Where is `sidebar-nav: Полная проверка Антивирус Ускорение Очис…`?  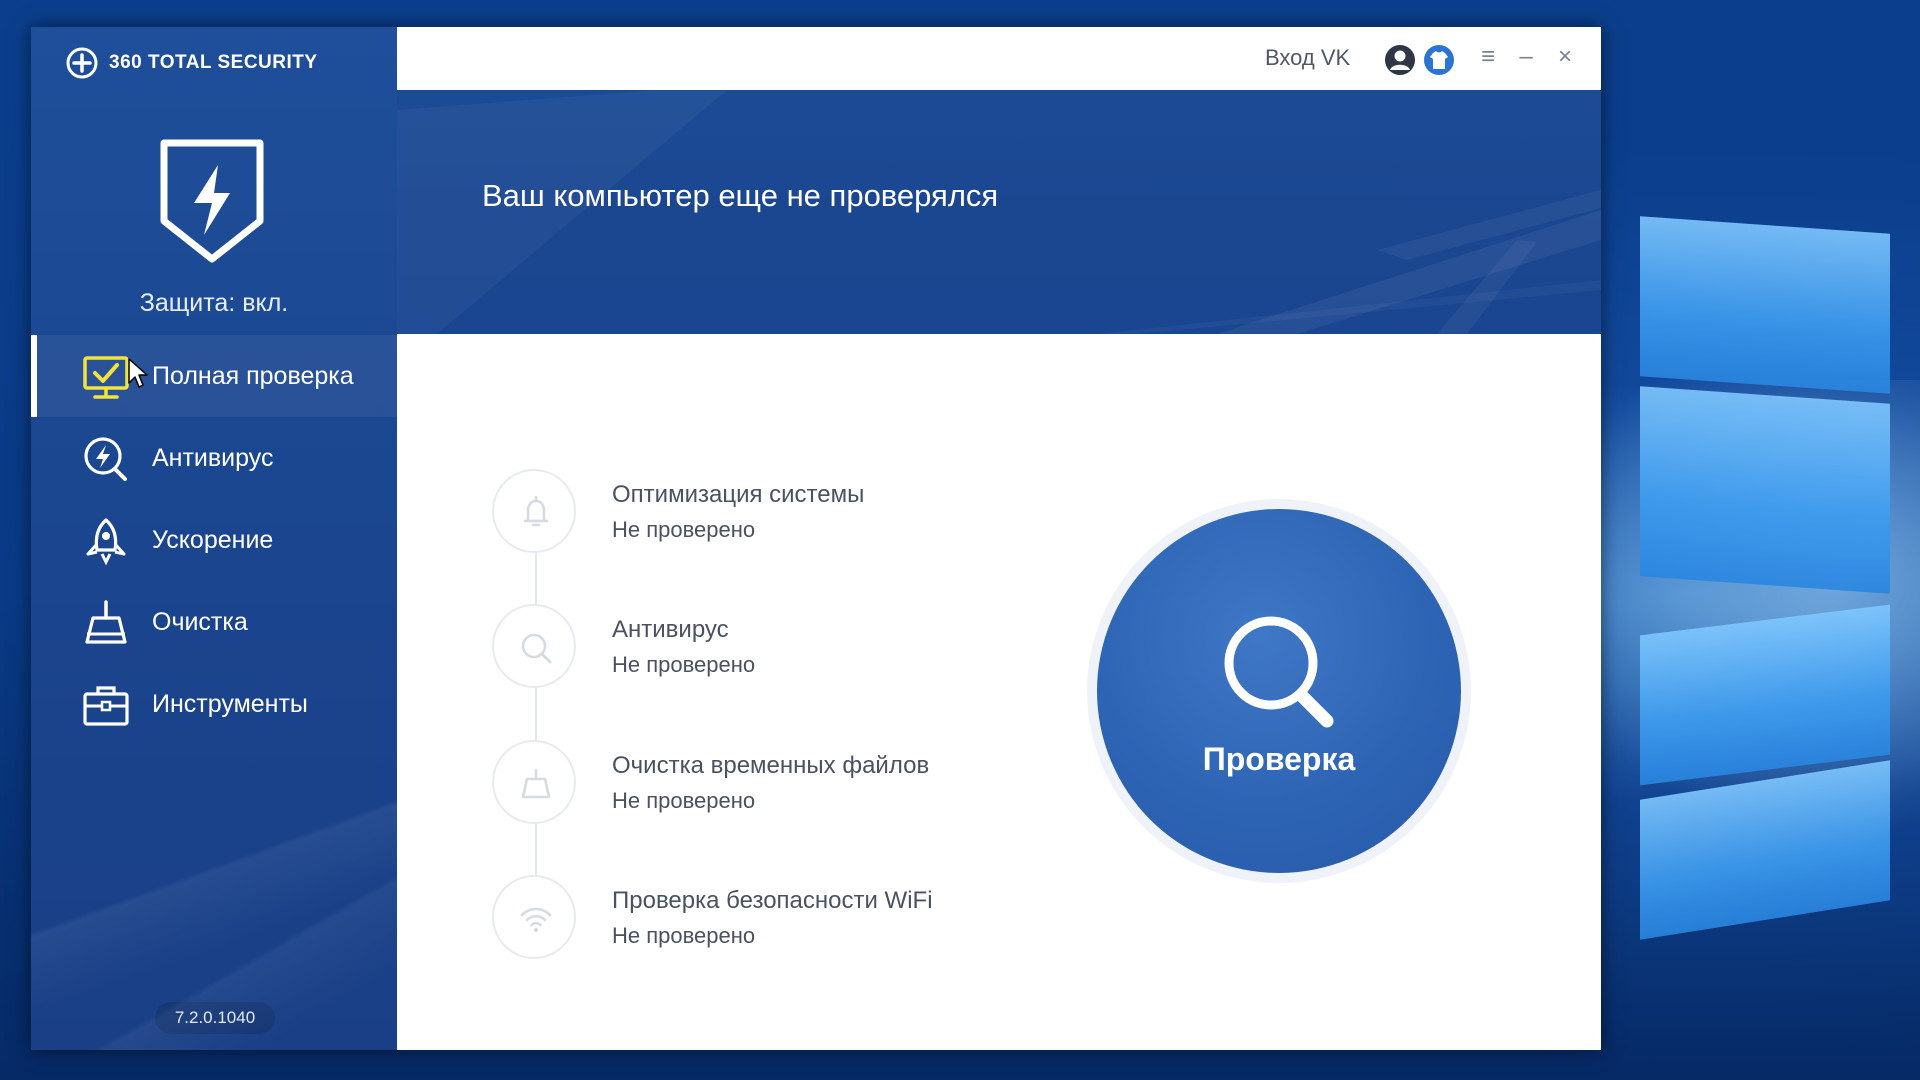 sidebar-nav: Полная проверка Антивирус Ускорение Очис… is located at coordinates (214, 540).